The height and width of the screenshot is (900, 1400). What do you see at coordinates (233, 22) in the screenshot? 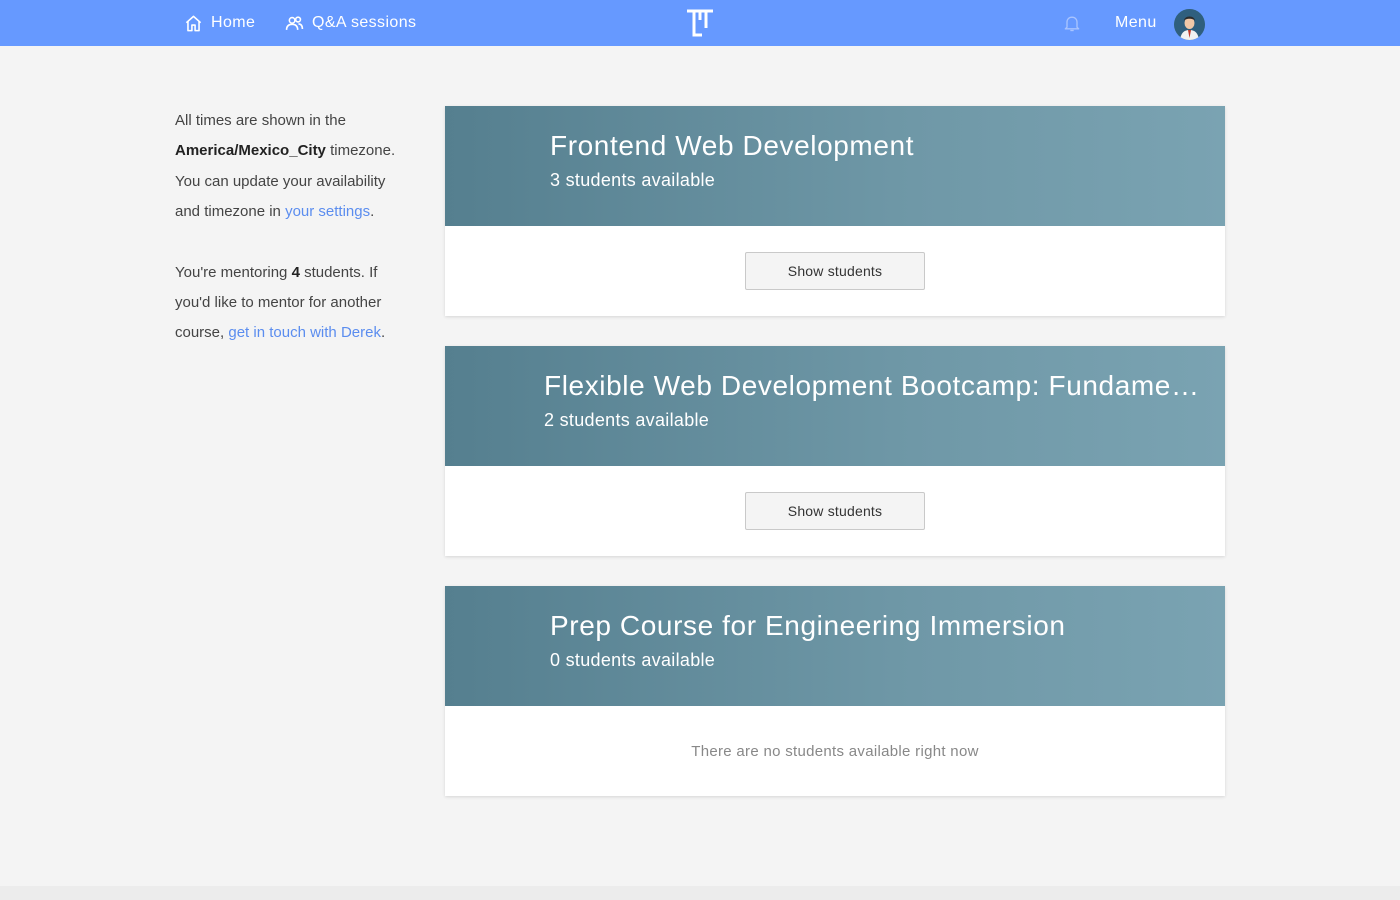
I see `nav-home-label: Home` at bounding box center [233, 22].